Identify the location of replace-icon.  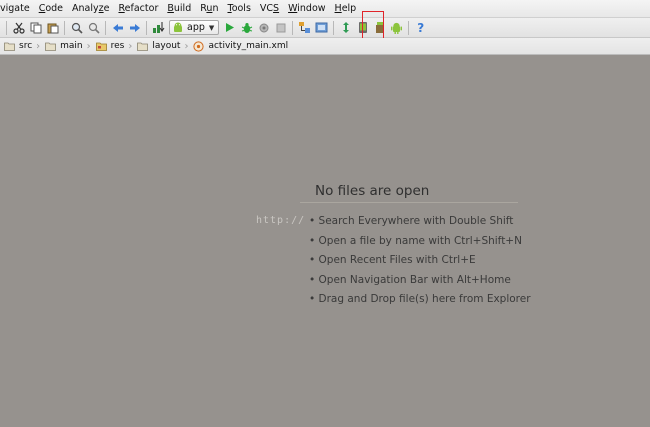
(93, 28).